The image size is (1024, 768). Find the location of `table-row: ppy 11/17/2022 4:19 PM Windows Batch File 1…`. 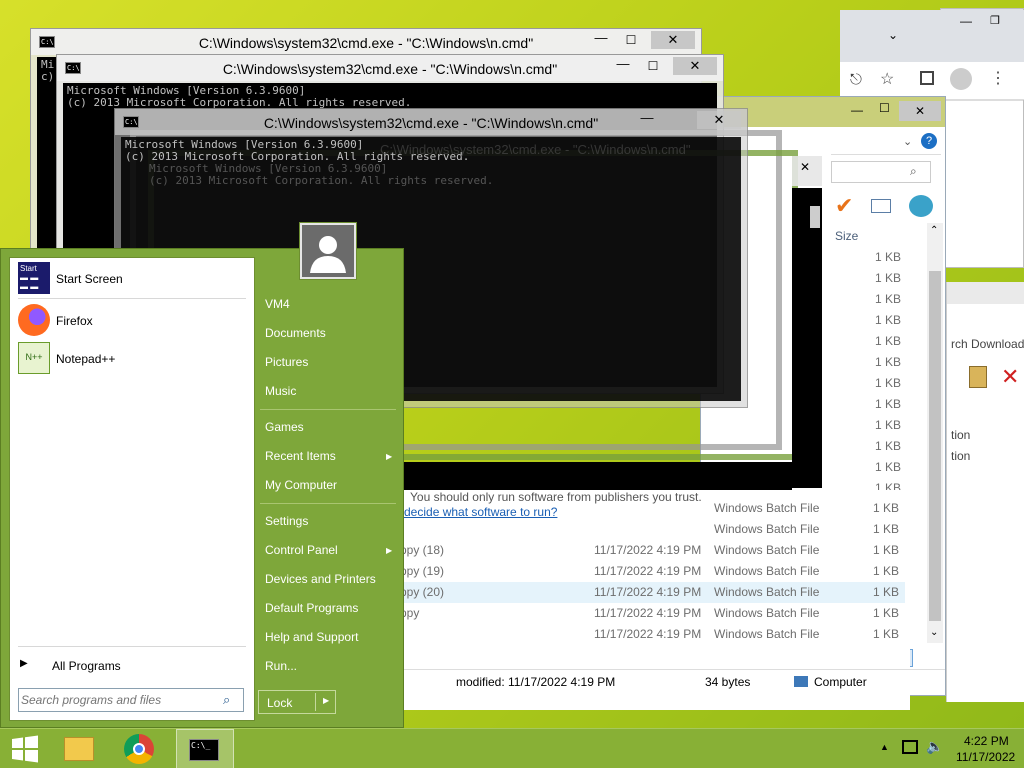

table-row: ppy 11/17/2022 4:19 PM Windows Batch File 1… is located at coordinates (652, 613).